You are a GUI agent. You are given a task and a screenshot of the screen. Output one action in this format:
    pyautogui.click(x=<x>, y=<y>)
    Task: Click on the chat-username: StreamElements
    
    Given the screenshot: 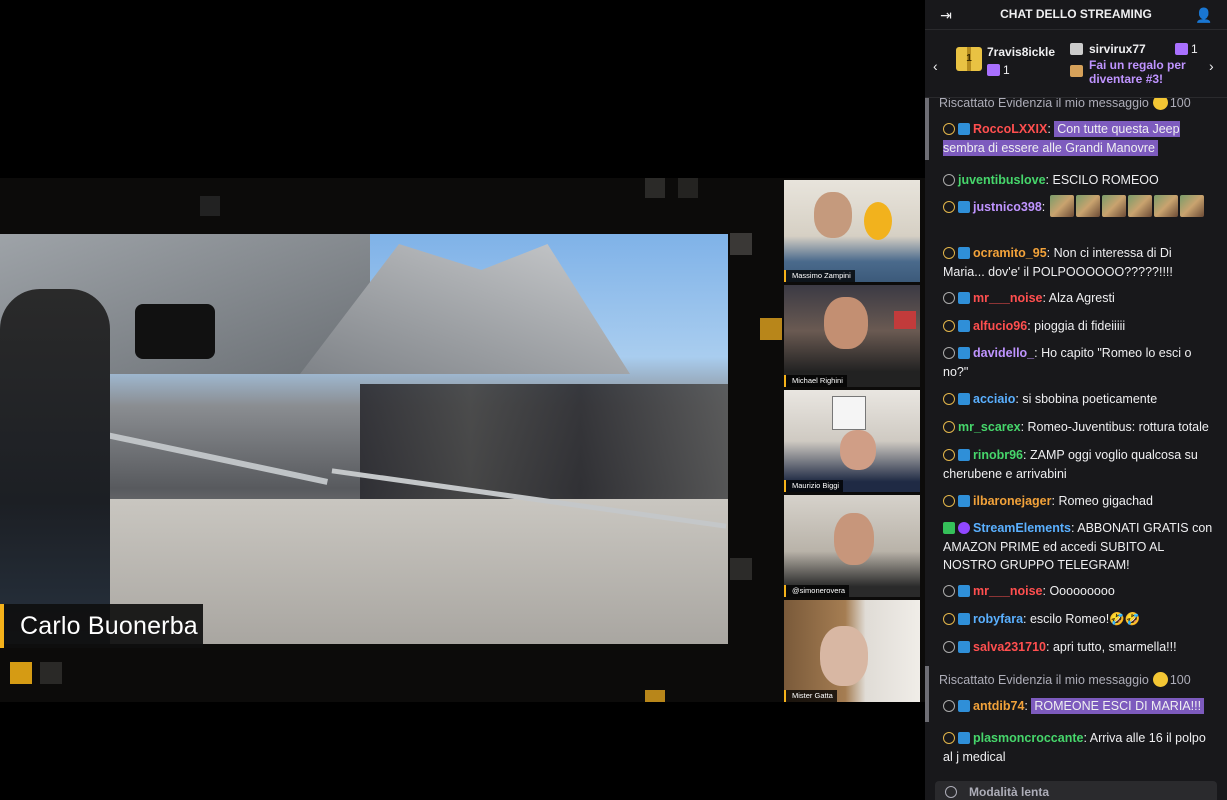 What is the action you would take?
    pyautogui.click(x=1022, y=528)
    